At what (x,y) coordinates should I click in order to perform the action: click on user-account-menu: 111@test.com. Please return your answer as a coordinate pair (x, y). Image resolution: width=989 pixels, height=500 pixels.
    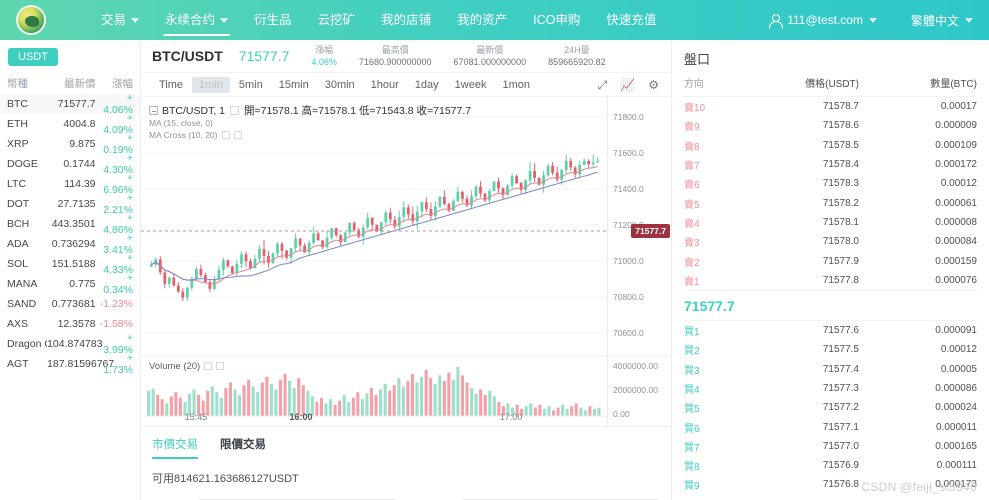
    Looking at the image, I should click on (822, 21).